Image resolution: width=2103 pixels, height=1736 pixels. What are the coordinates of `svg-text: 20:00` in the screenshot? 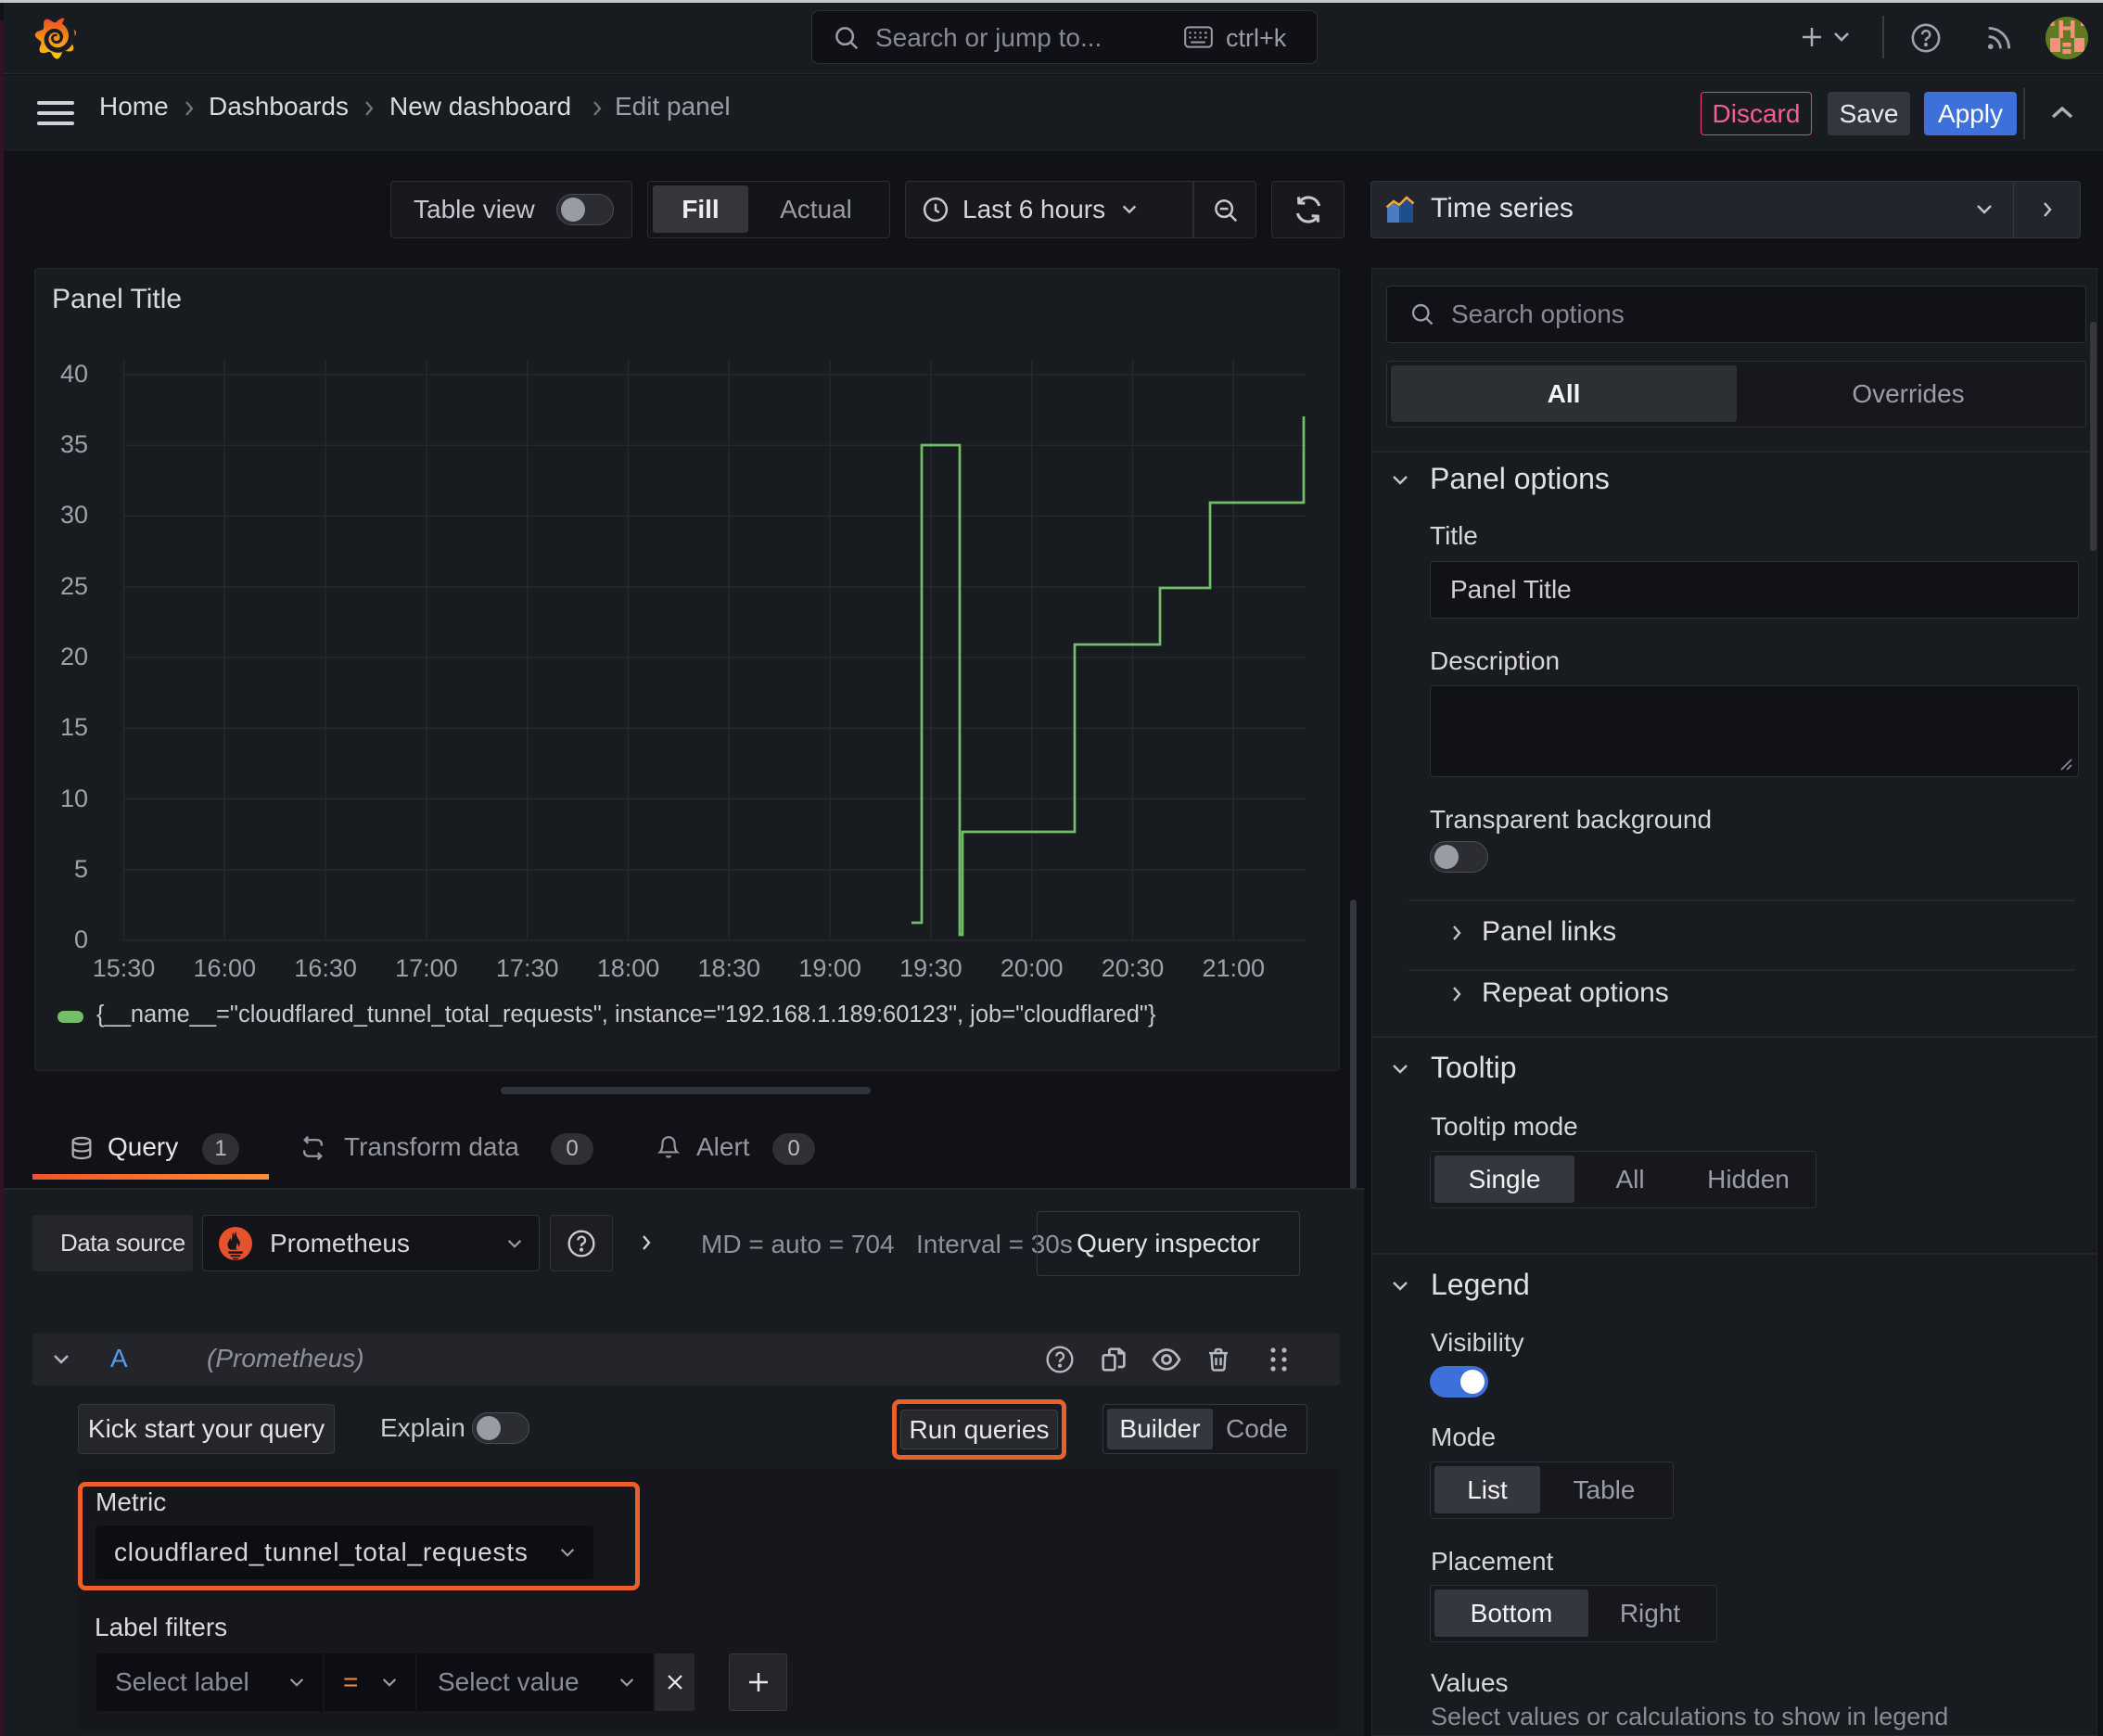 It's located at (1032, 968).